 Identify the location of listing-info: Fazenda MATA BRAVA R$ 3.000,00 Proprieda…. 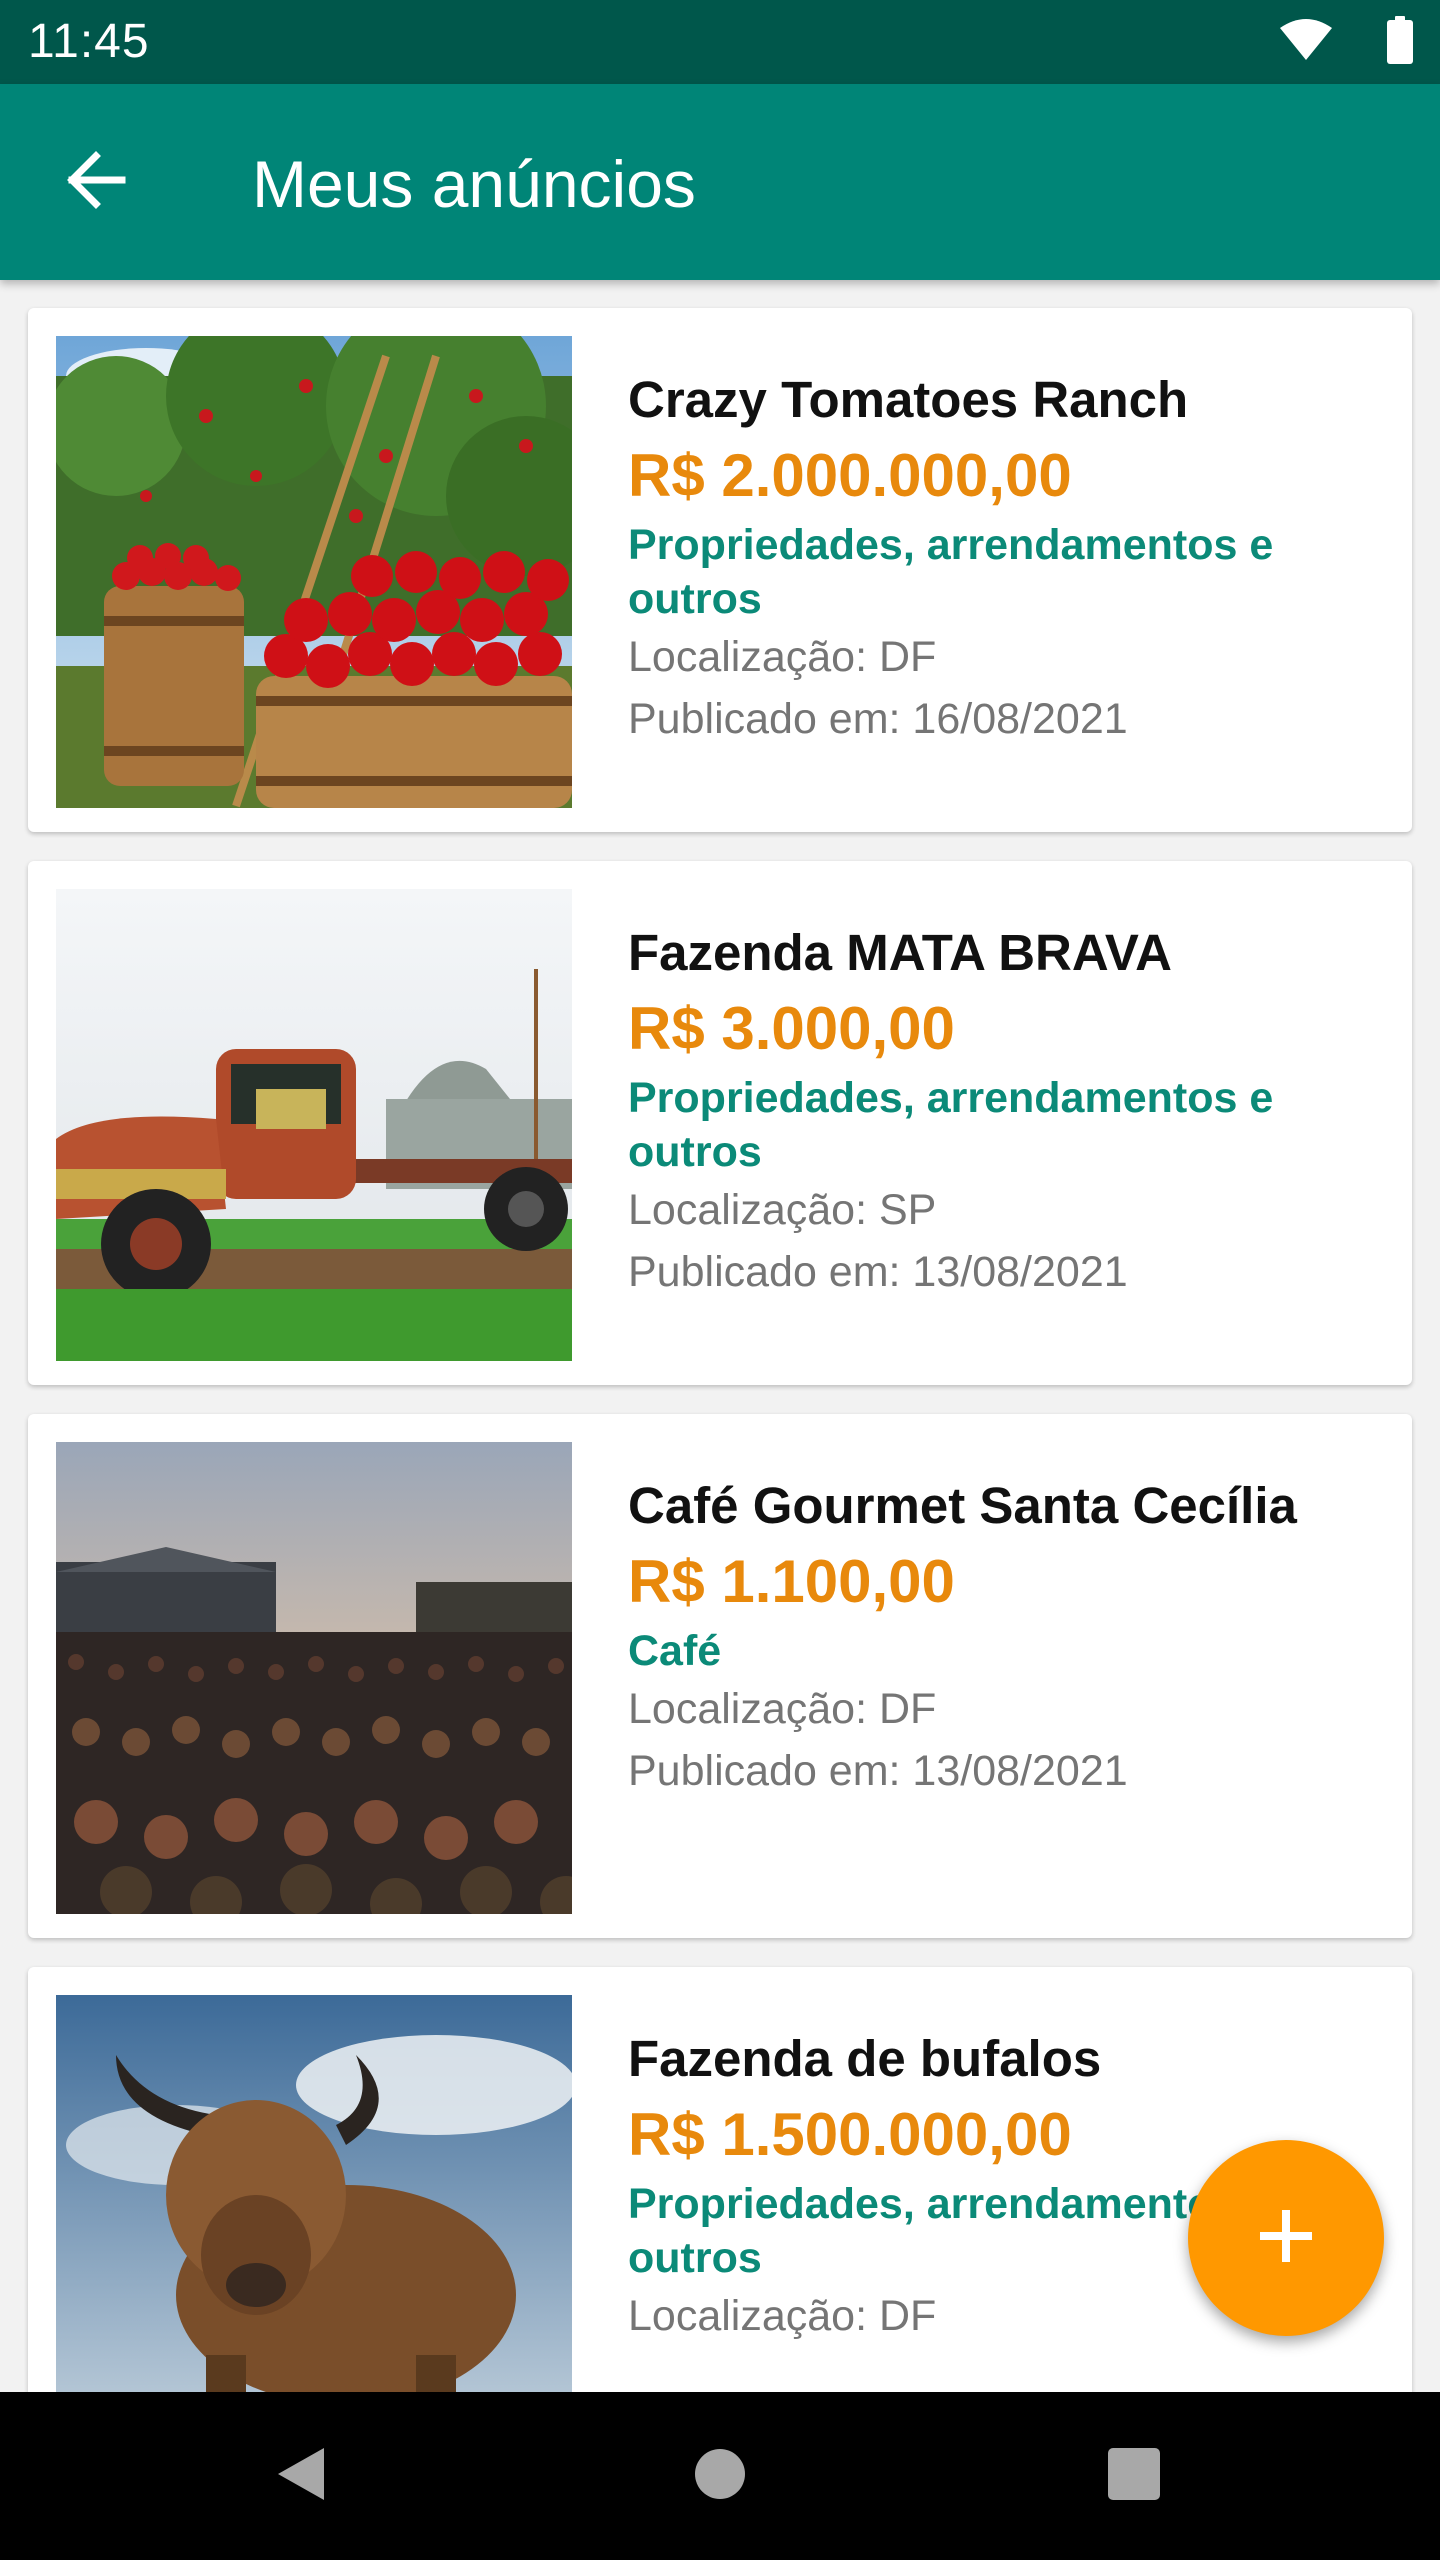
(1008, 1112).